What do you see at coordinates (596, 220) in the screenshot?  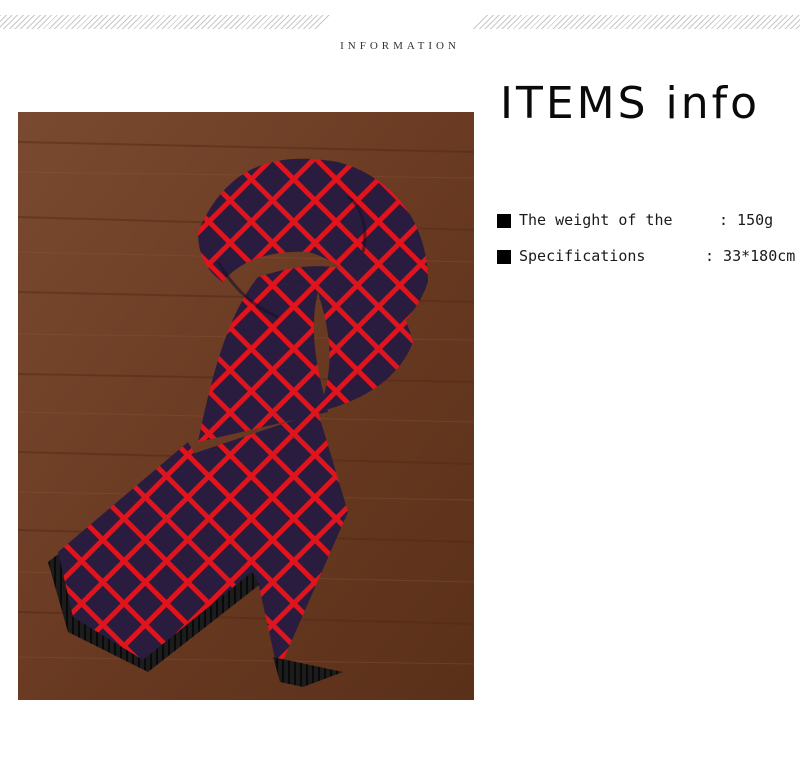 I see `spec-label-weight: The weight of the` at bounding box center [596, 220].